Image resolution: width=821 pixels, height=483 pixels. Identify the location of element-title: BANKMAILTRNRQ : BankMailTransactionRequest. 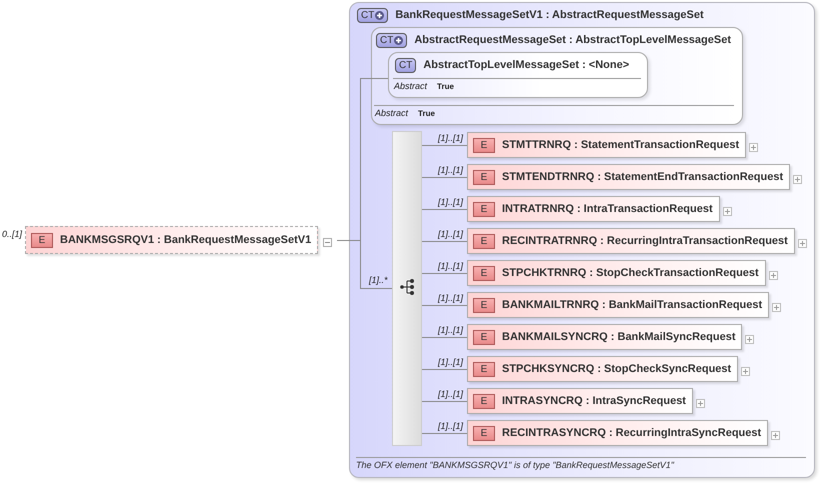
(632, 305).